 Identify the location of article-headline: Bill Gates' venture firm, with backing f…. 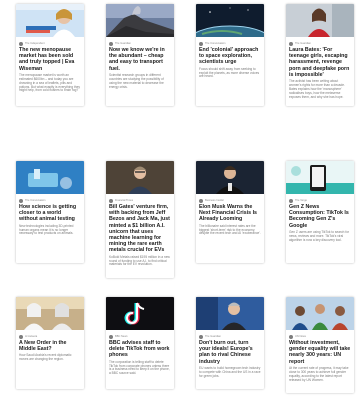
(140, 228).